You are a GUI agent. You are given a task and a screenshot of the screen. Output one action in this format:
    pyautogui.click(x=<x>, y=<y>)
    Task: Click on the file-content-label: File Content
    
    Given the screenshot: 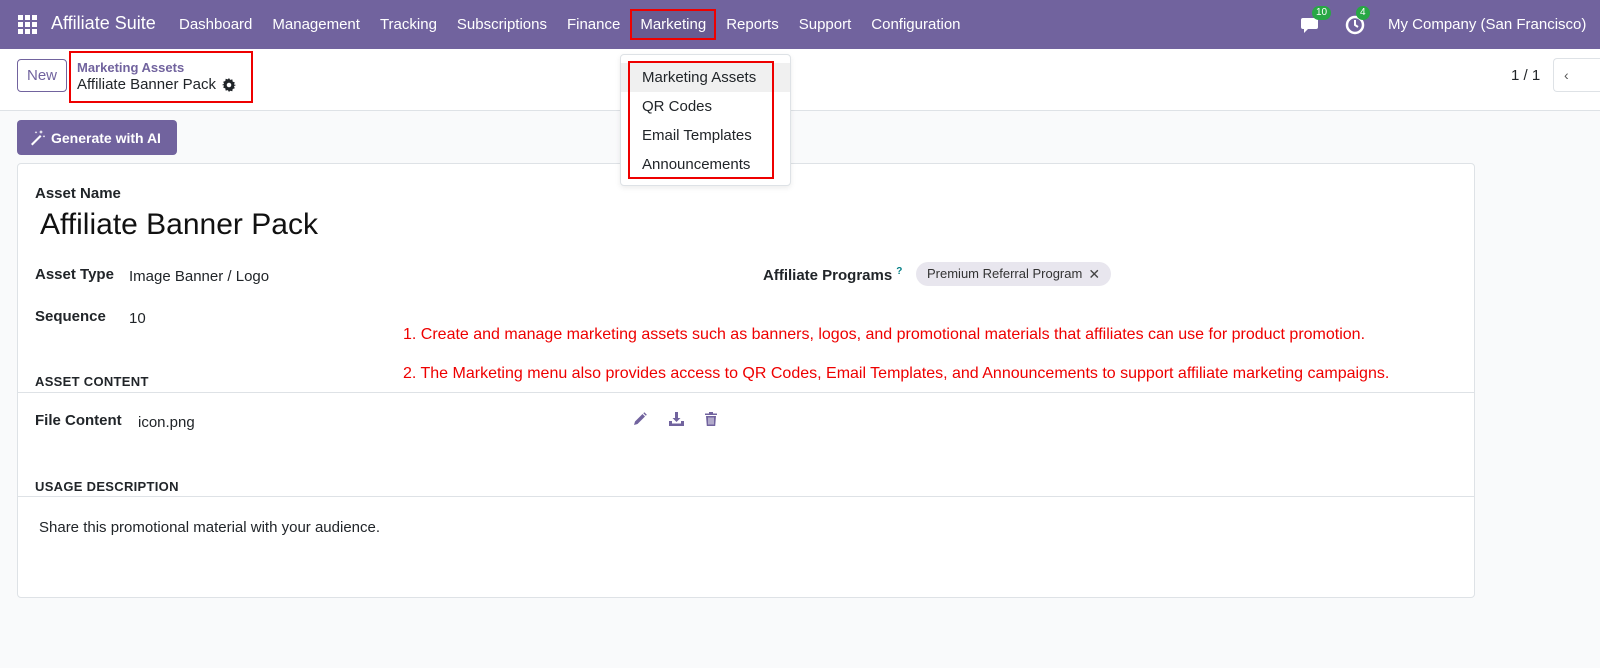 What is the action you would take?
    pyautogui.click(x=78, y=420)
    